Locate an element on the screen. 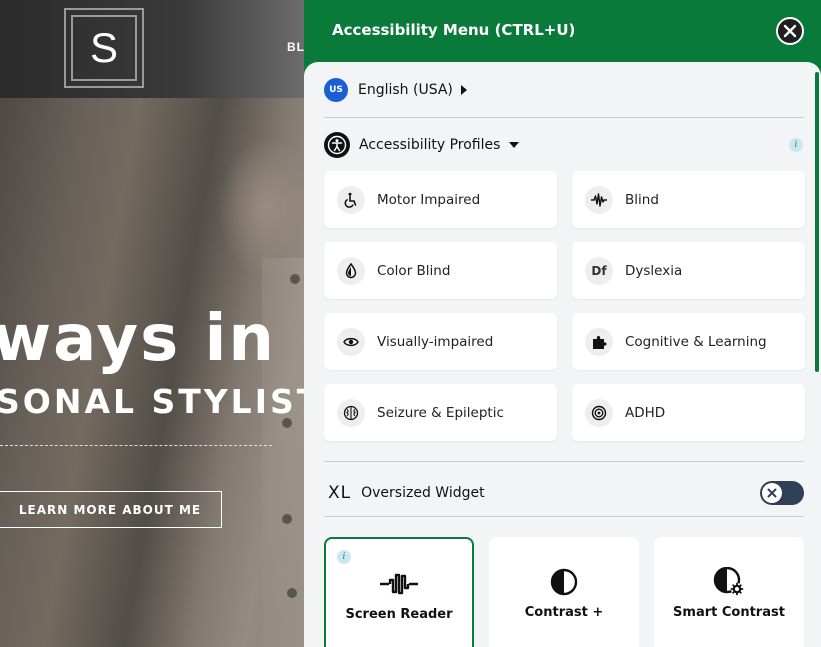 The width and height of the screenshot is (821, 647). xl-icon: XL is located at coordinates (340, 493).